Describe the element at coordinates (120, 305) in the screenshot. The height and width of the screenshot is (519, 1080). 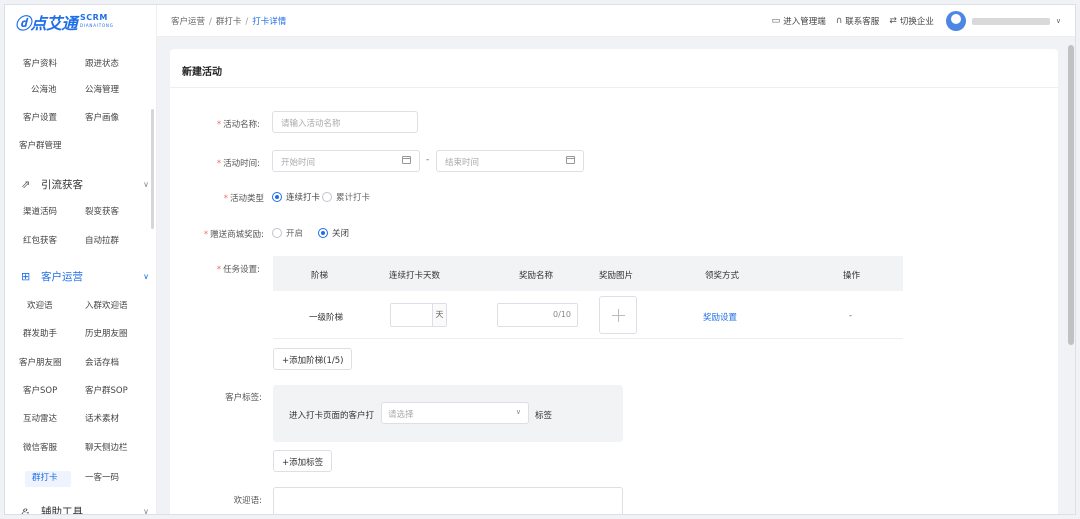
I see `sidebar-item-join-welcome: 入群欢迎语` at that location.